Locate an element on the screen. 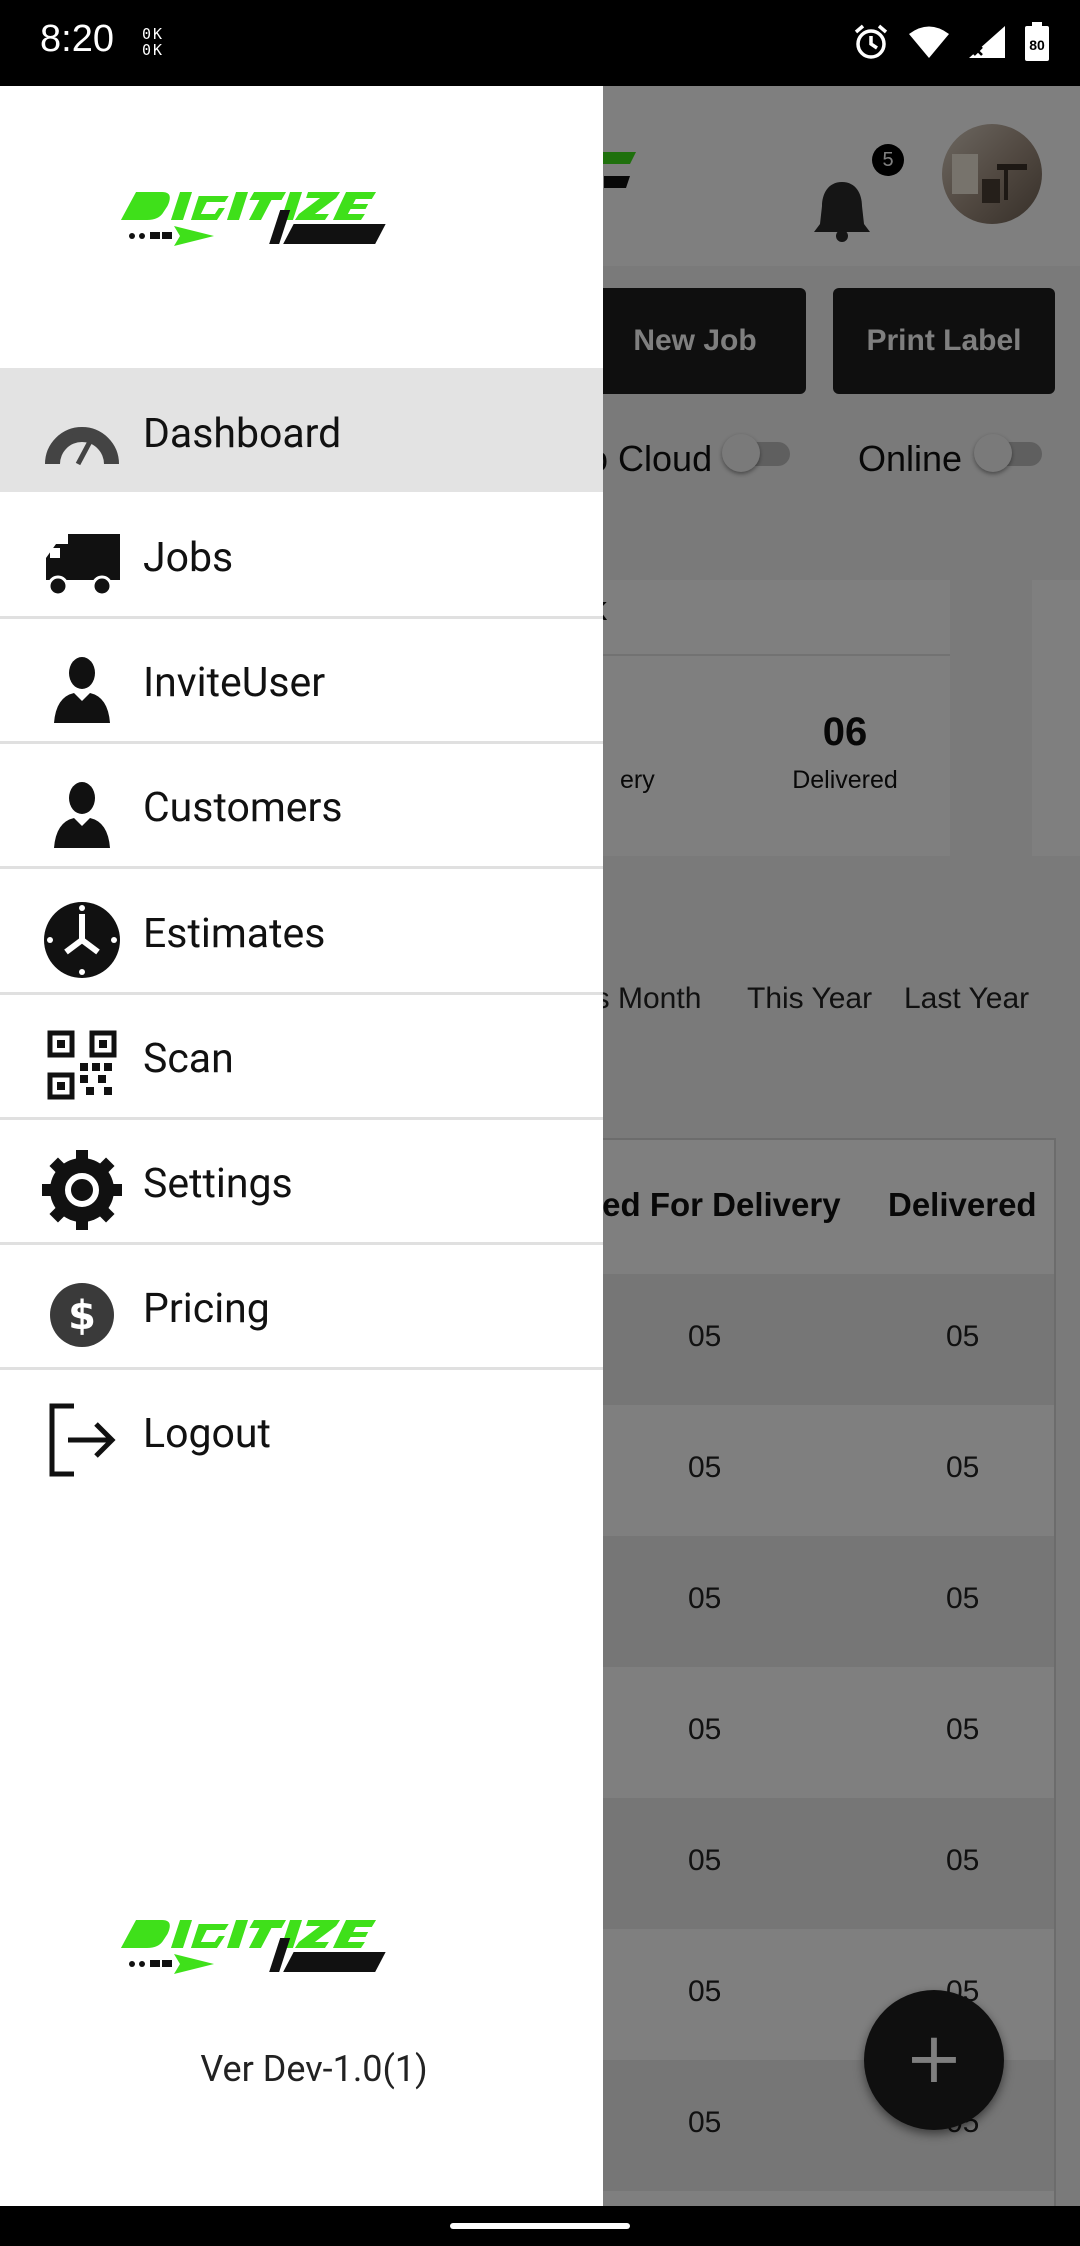  menu-item-estimates: Estimates is located at coordinates (301, 931).